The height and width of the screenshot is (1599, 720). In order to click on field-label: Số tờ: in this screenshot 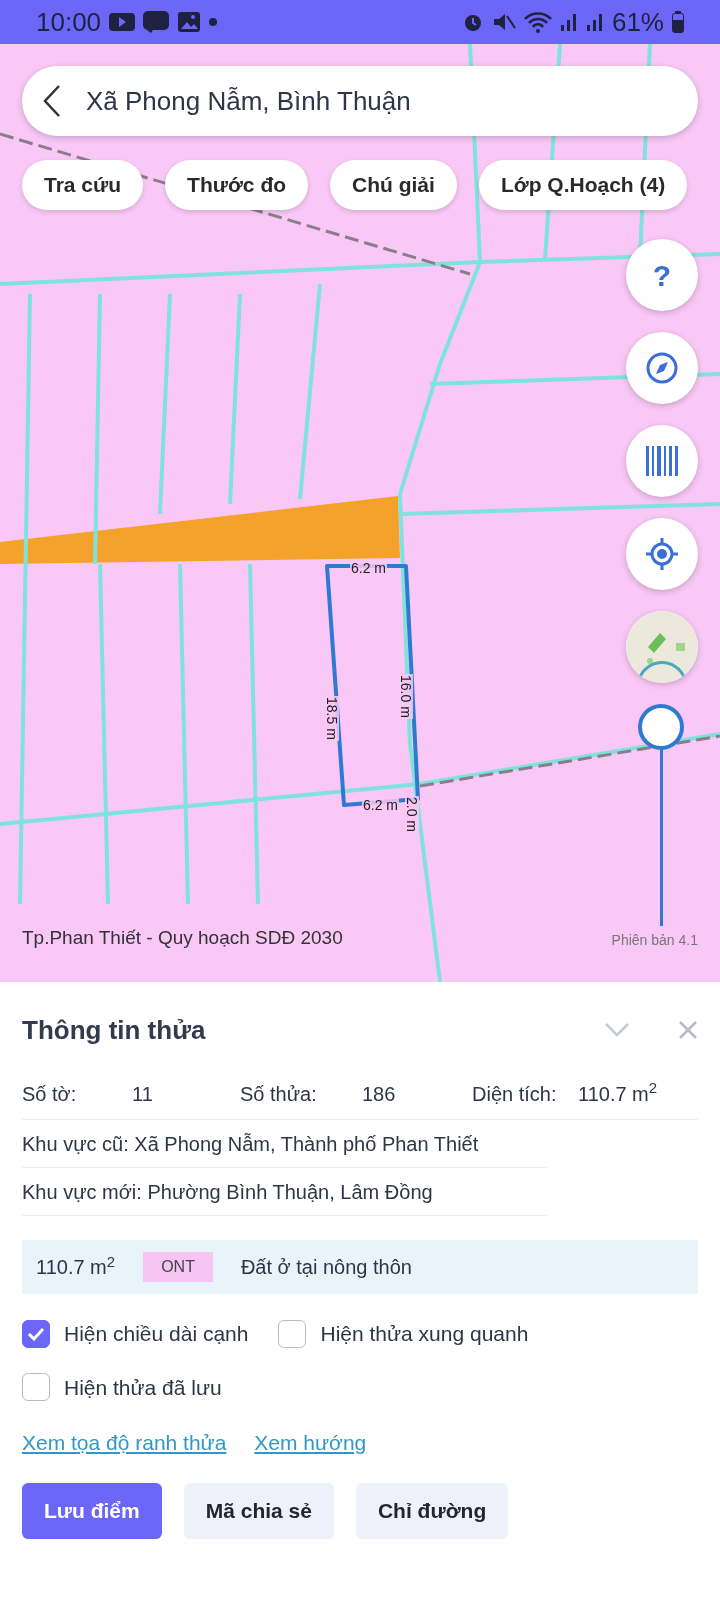, I will do `click(50, 1094)`.